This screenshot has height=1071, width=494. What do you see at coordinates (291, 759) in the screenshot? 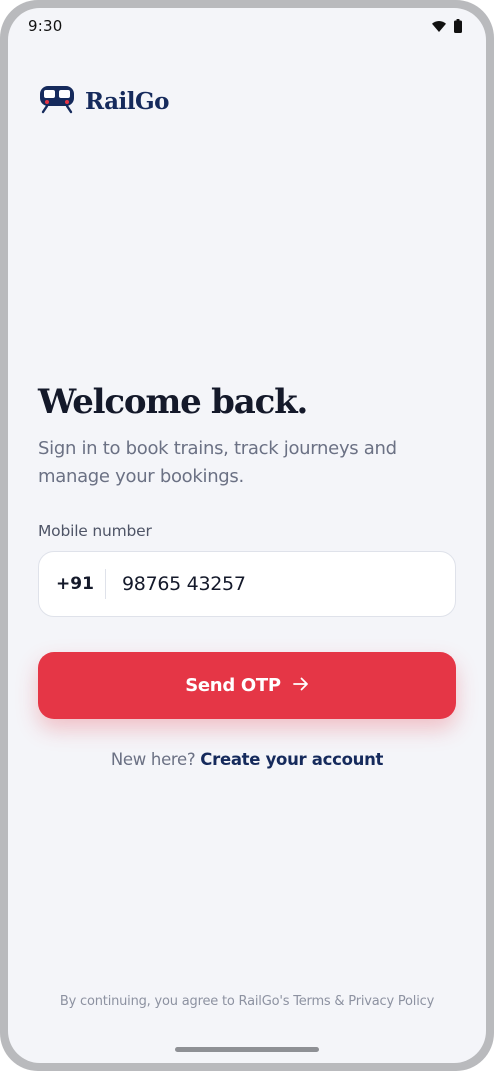
I see `create-account-link: Create your account` at bounding box center [291, 759].